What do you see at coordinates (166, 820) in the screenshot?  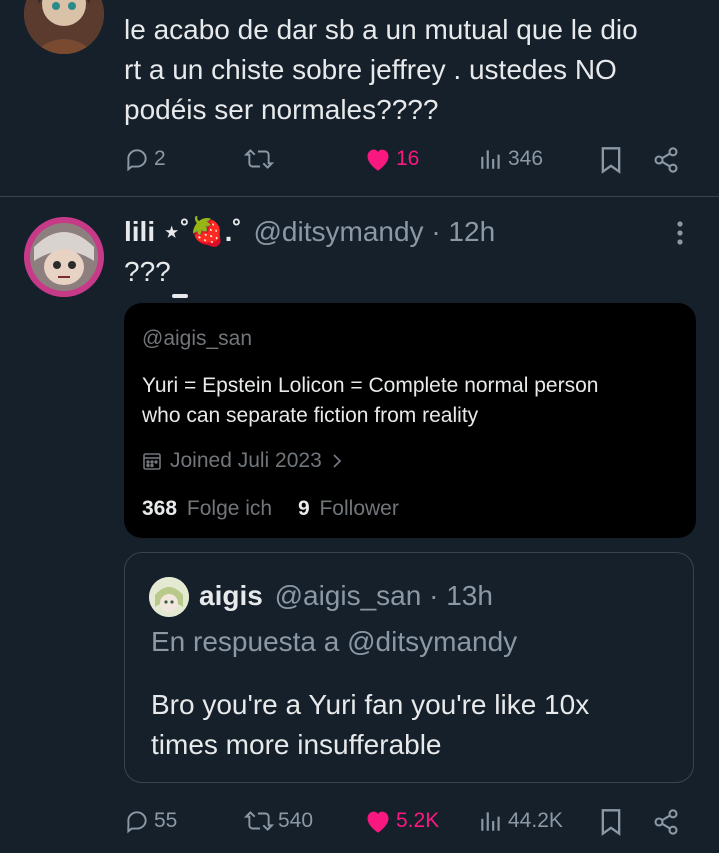 I see `reply-count: 55` at bounding box center [166, 820].